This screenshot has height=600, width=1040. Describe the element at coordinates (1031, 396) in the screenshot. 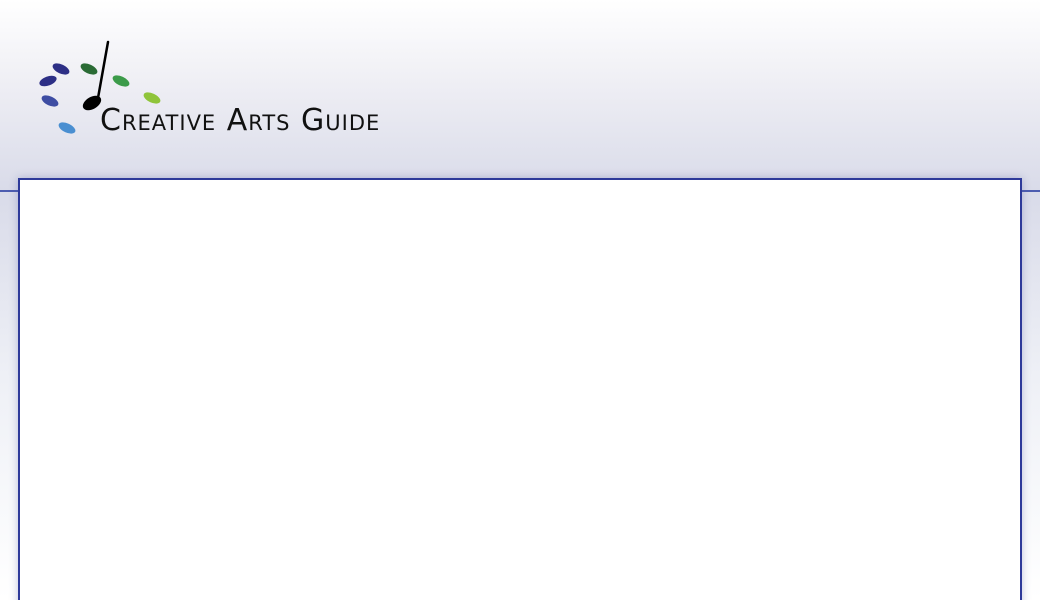

I see `right-side-gradient` at that location.